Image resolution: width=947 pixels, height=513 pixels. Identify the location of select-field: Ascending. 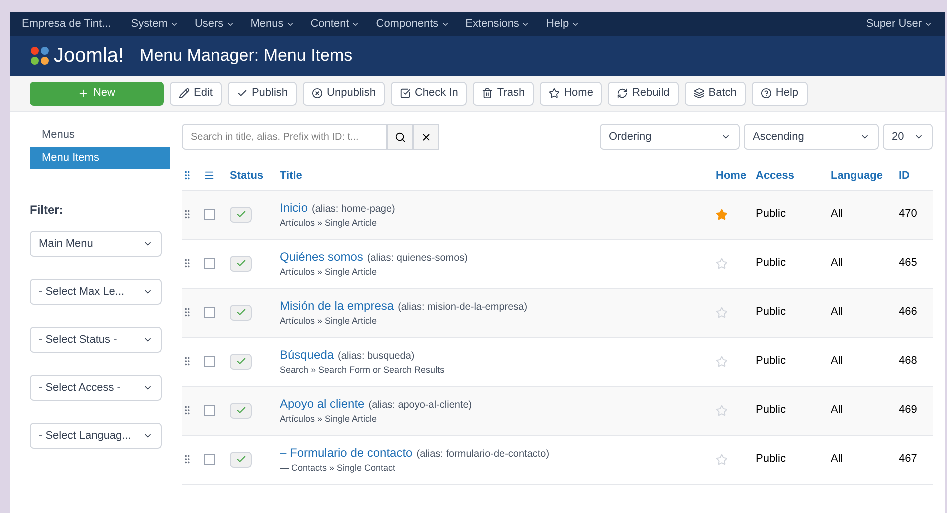
(811, 137).